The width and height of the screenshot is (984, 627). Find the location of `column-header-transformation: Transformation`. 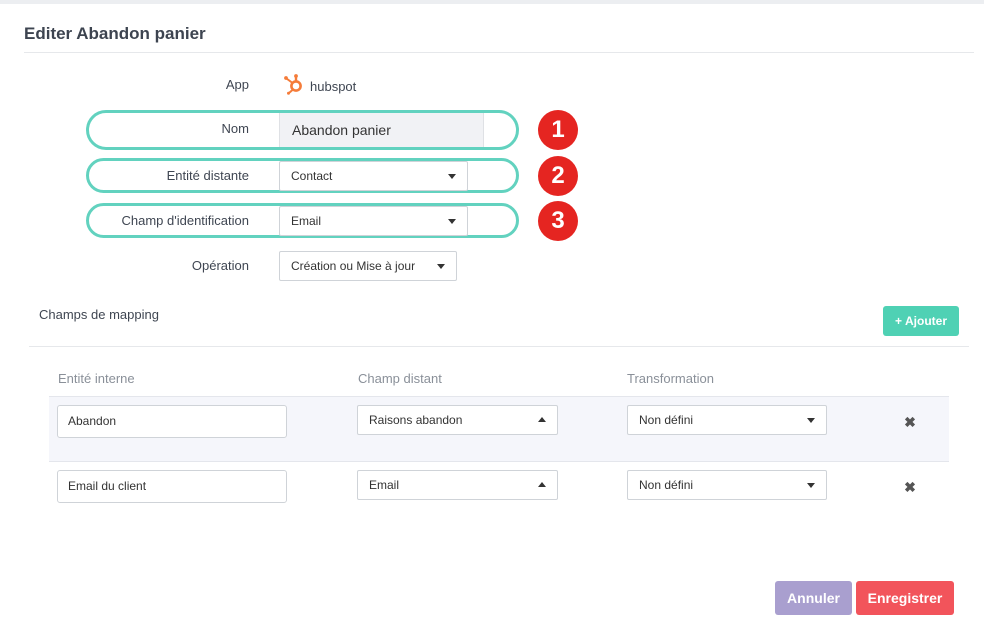

column-header-transformation: Transformation is located at coordinates (670, 378).